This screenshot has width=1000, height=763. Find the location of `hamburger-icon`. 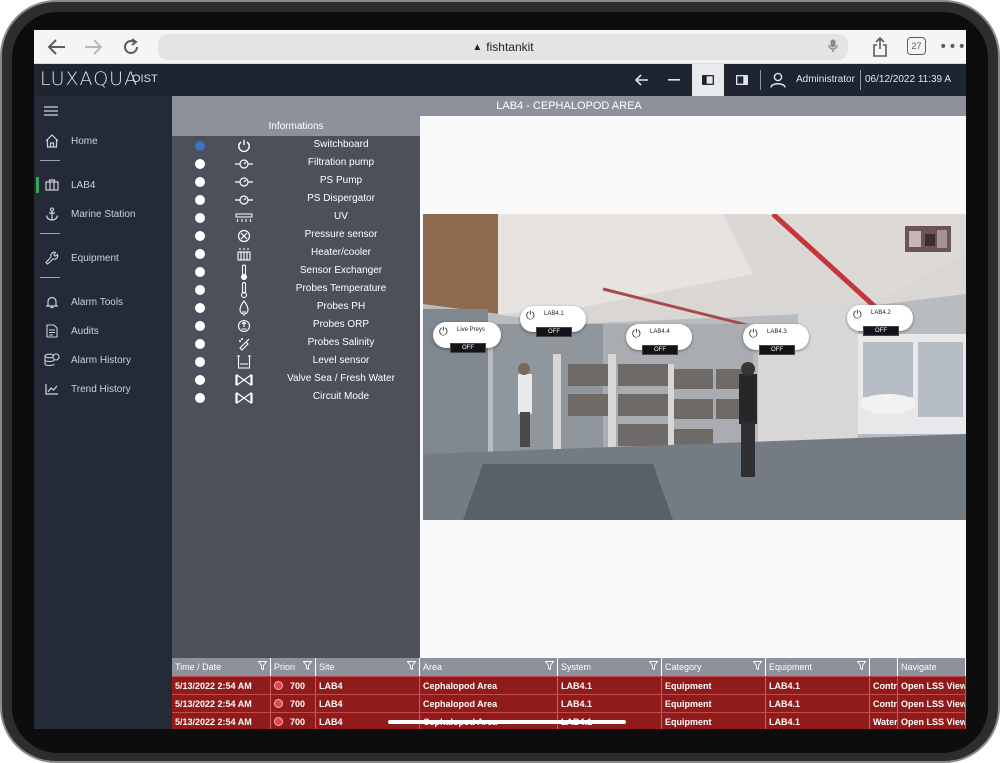

hamburger-icon is located at coordinates (51, 112).